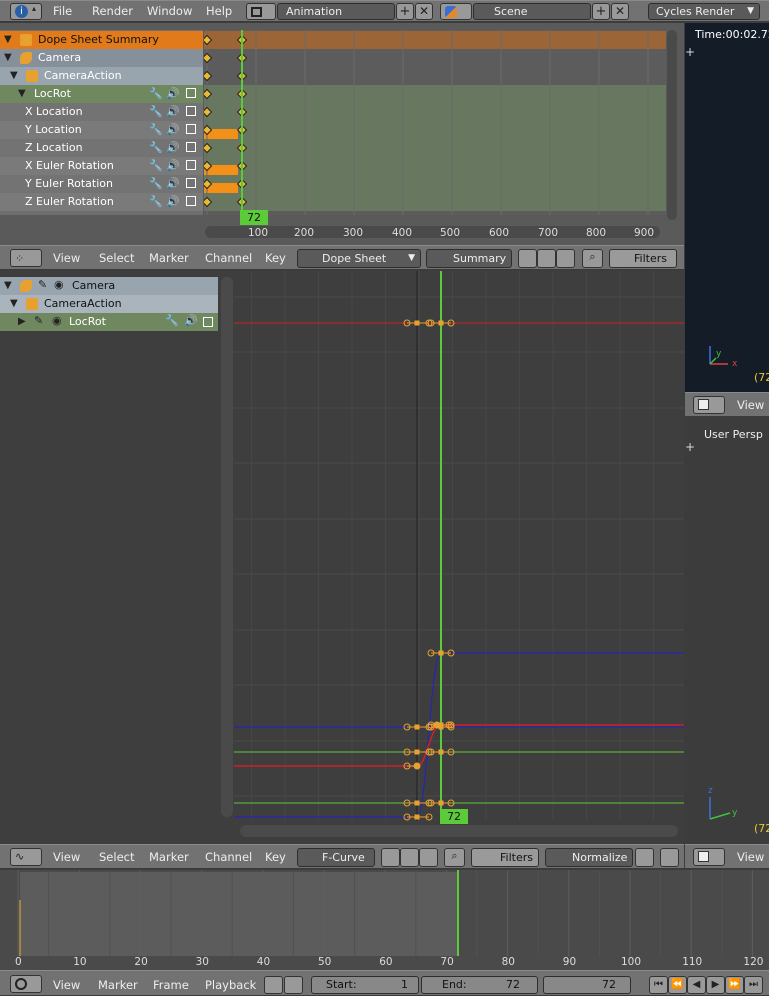 The image size is (769, 996). Describe the element at coordinates (109, 322) in the screenshot. I see `graph-channel-locrot: ▶ ✎ ◉ LocRot 🔧 🔊` at that location.